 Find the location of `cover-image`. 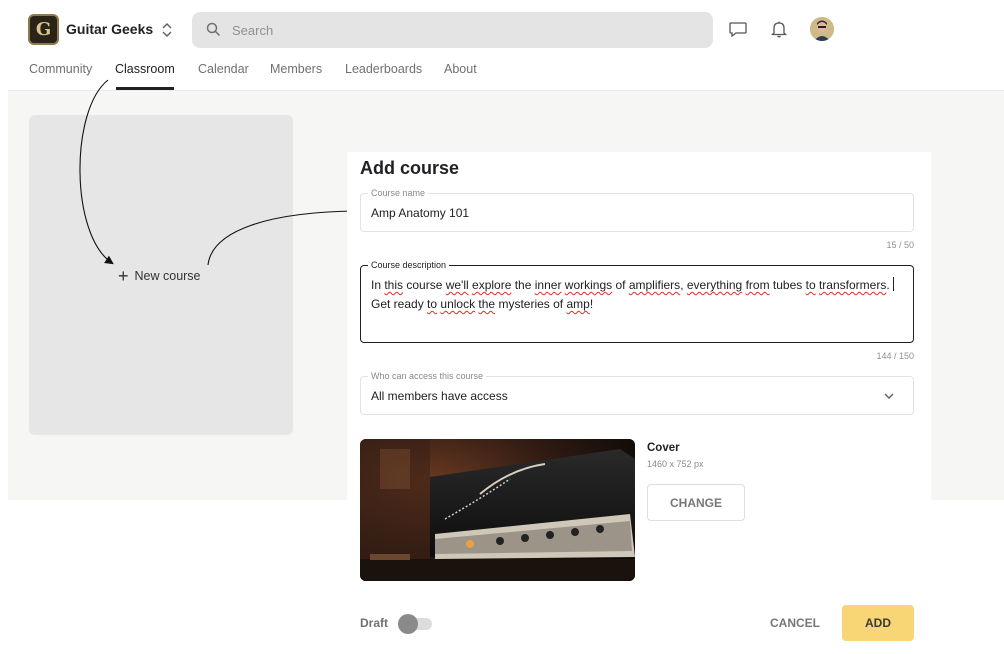

cover-image is located at coordinates (497, 510).